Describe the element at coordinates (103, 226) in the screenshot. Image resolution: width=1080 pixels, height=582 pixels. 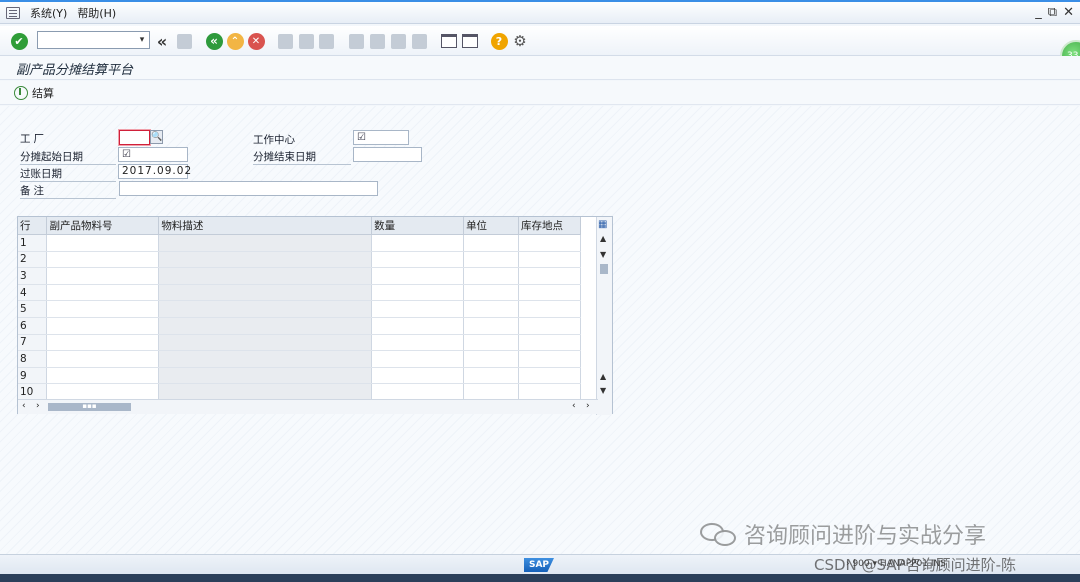
I see `col-header-material: 副产品物料号` at that location.